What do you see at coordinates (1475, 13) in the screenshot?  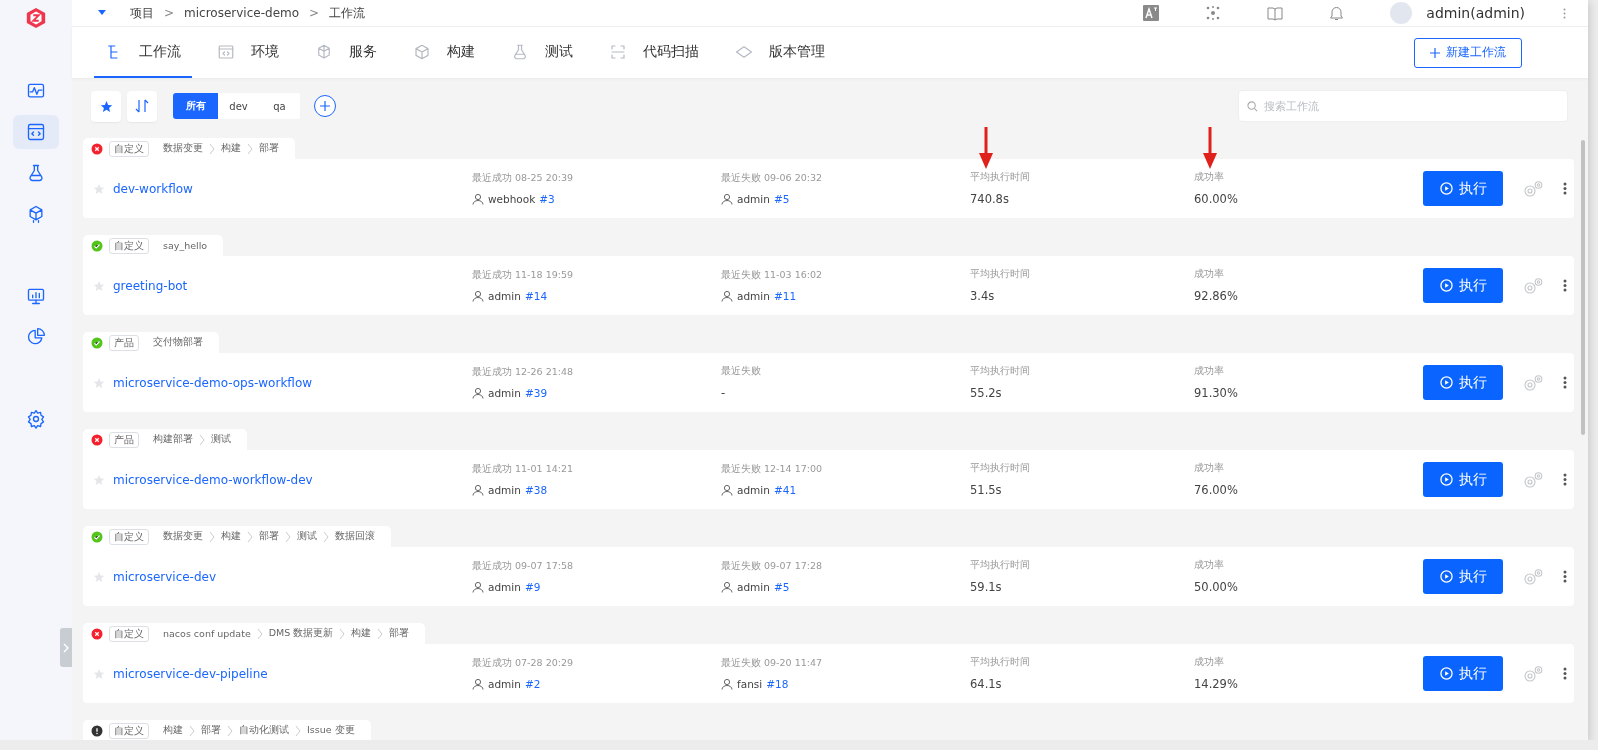 I see `user-name: admin(admin)` at bounding box center [1475, 13].